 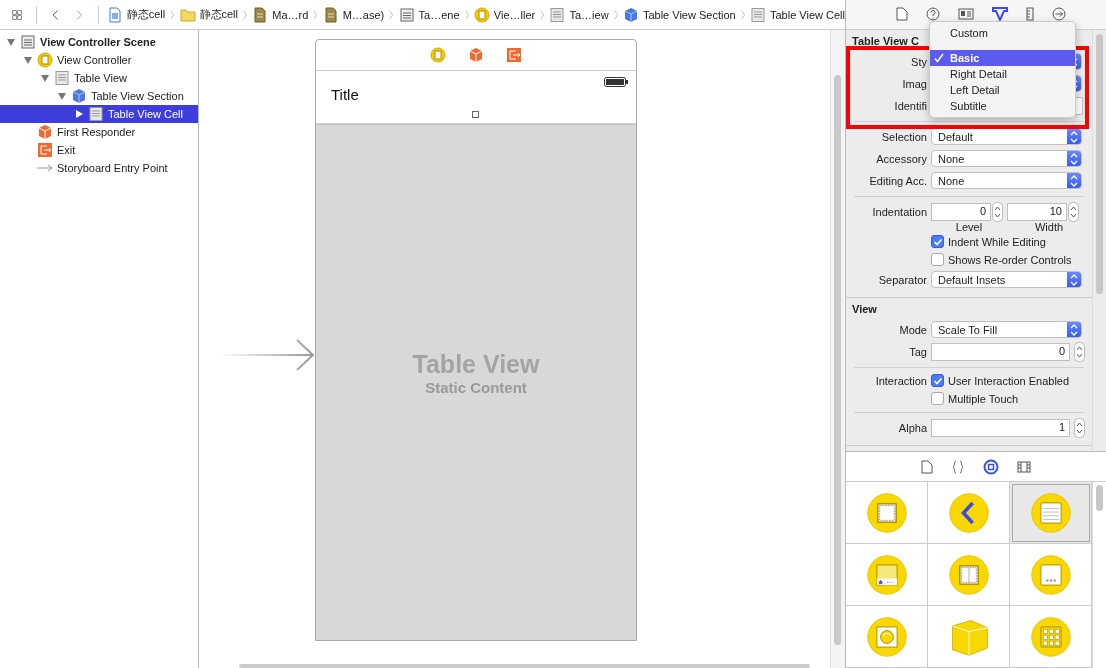 What do you see at coordinates (476, 387) in the screenshot?
I see `placeholder-subtitle: Static Content` at bounding box center [476, 387].